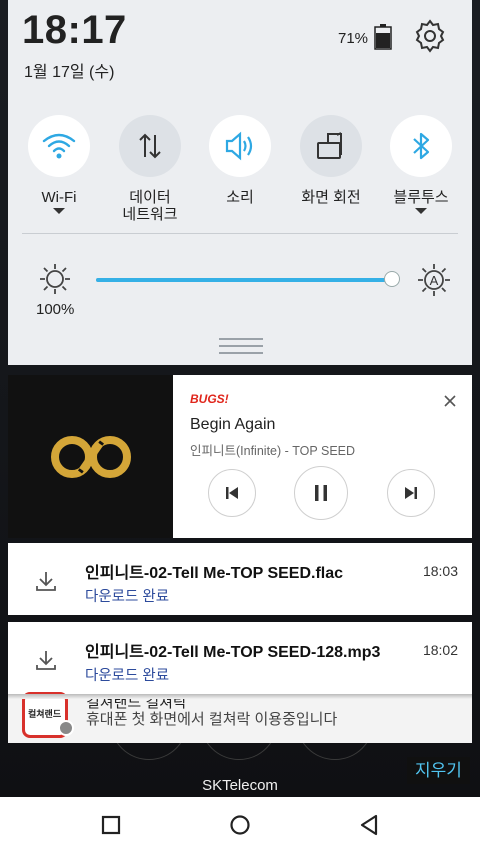 Image resolution: width=480 pixels, height=853 pixels. I want to click on download-title: 인피니트-02-Tell Me-TOP SEED.flac, so click(214, 573).